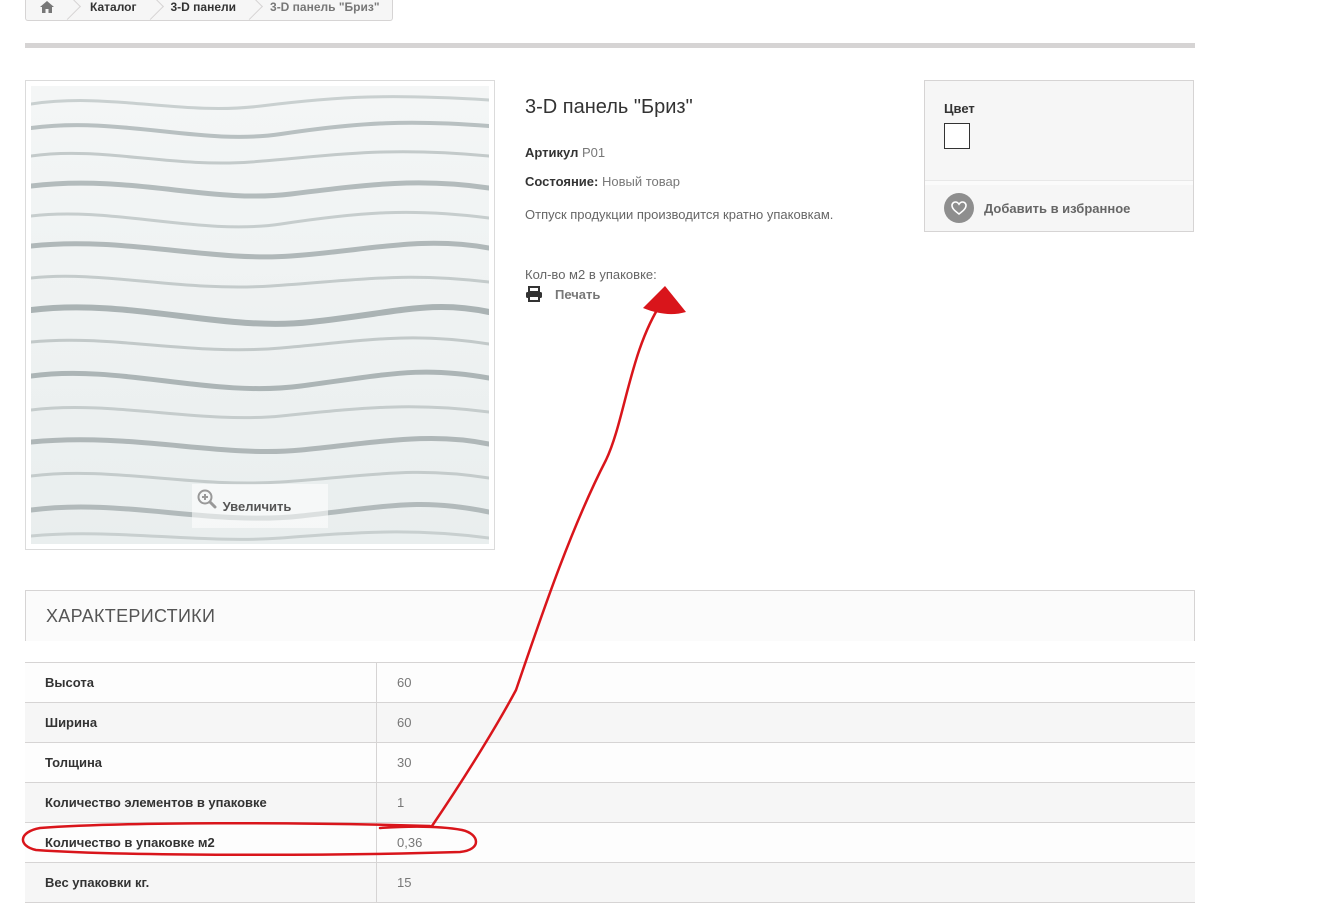  I want to click on condition-value: Новый товар, so click(640, 181).